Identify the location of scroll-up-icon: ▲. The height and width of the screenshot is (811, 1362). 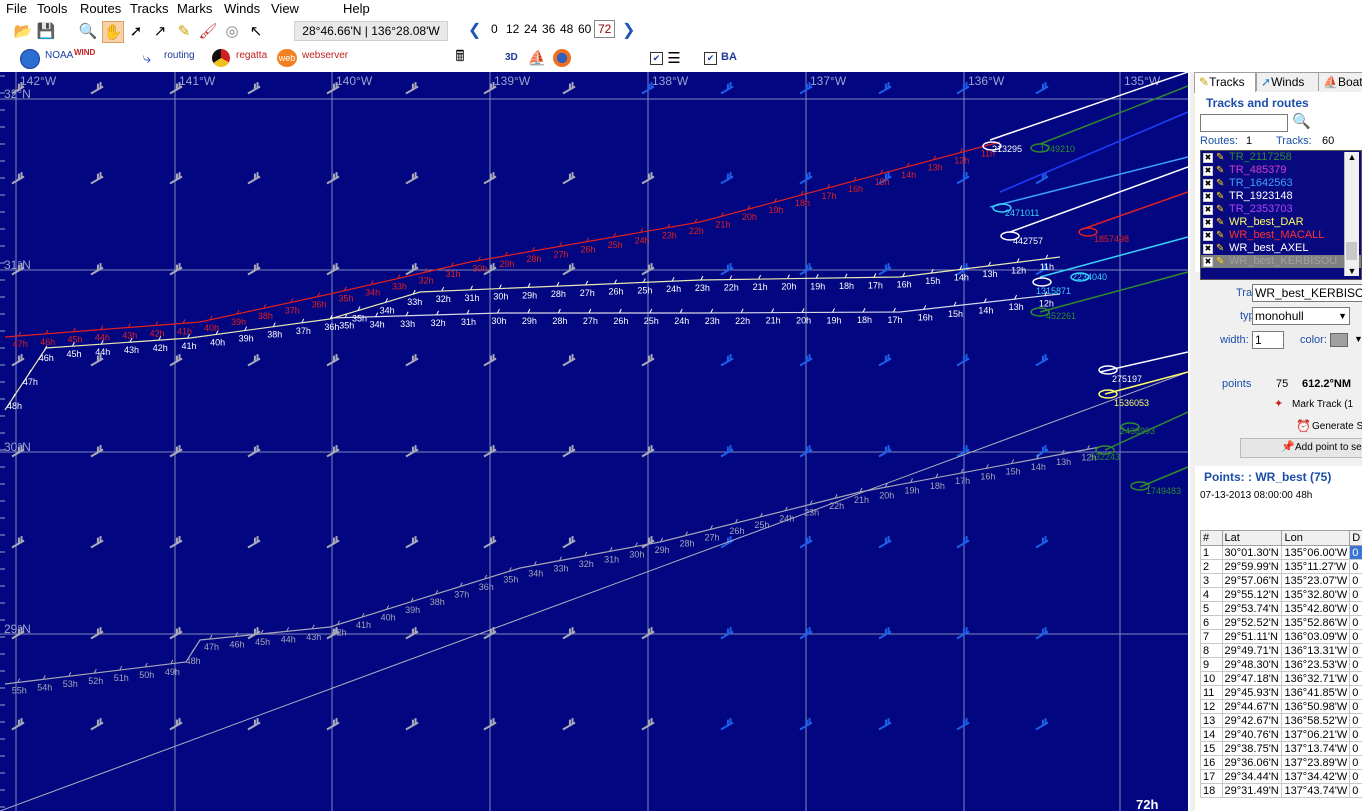
(1352, 157).